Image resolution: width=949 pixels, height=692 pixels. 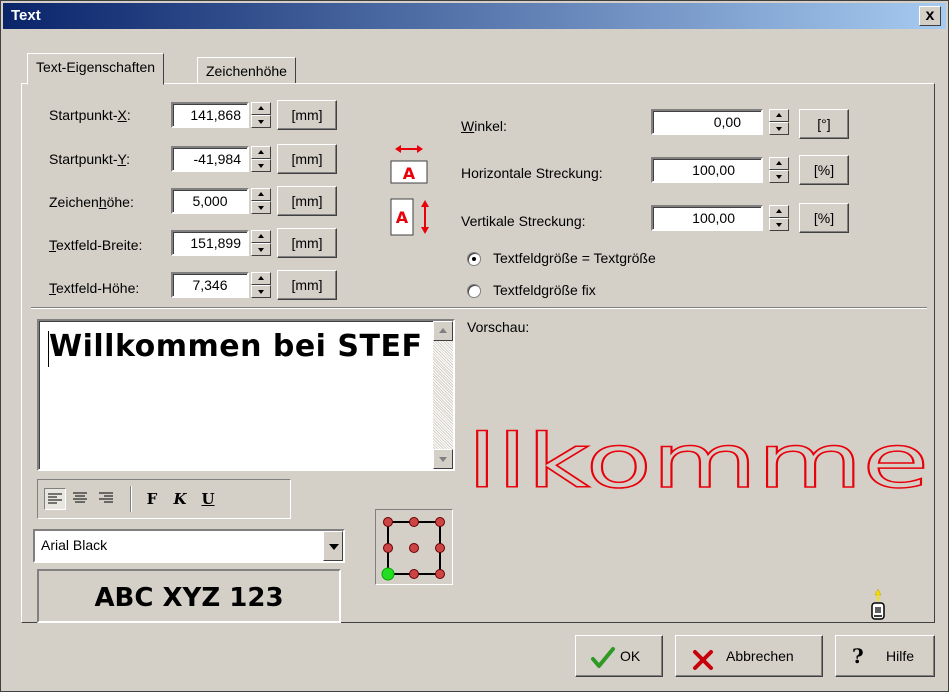 I want to click on tab-label: Text-Eigenschaften, so click(x=96, y=67).